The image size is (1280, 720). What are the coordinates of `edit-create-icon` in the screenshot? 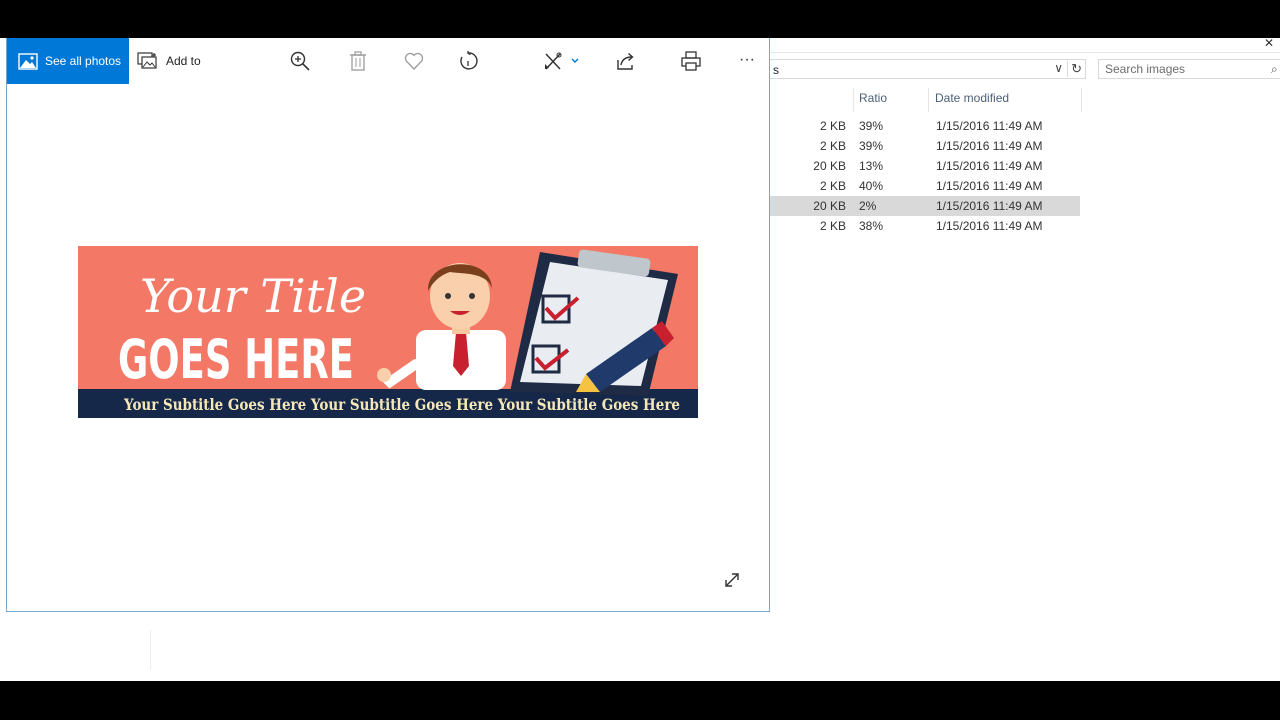 It's located at (563, 61).